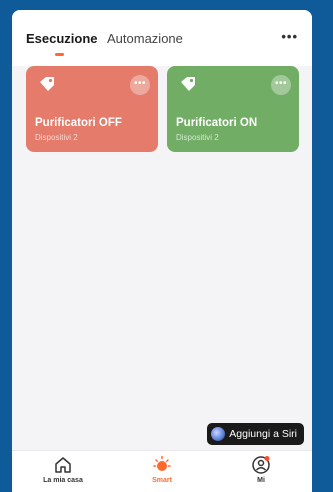 The image size is (333, 492). What do you see at coordinates (78, 123) in the screenshot?
I see `scene-name: Purificatori OFF` at bounding box center [78, 123].